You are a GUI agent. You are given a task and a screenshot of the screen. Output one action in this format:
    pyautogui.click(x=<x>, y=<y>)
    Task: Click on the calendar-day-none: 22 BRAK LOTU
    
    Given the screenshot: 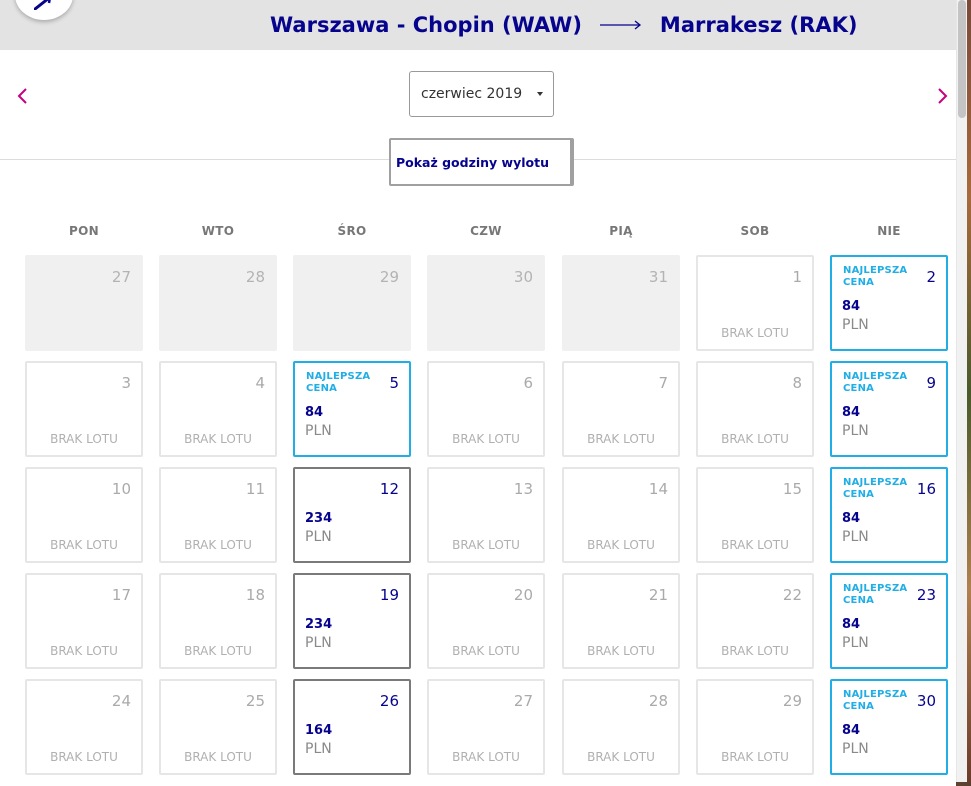 What is the action you would take?
    pyautogui.click(x=755, y=621)
    